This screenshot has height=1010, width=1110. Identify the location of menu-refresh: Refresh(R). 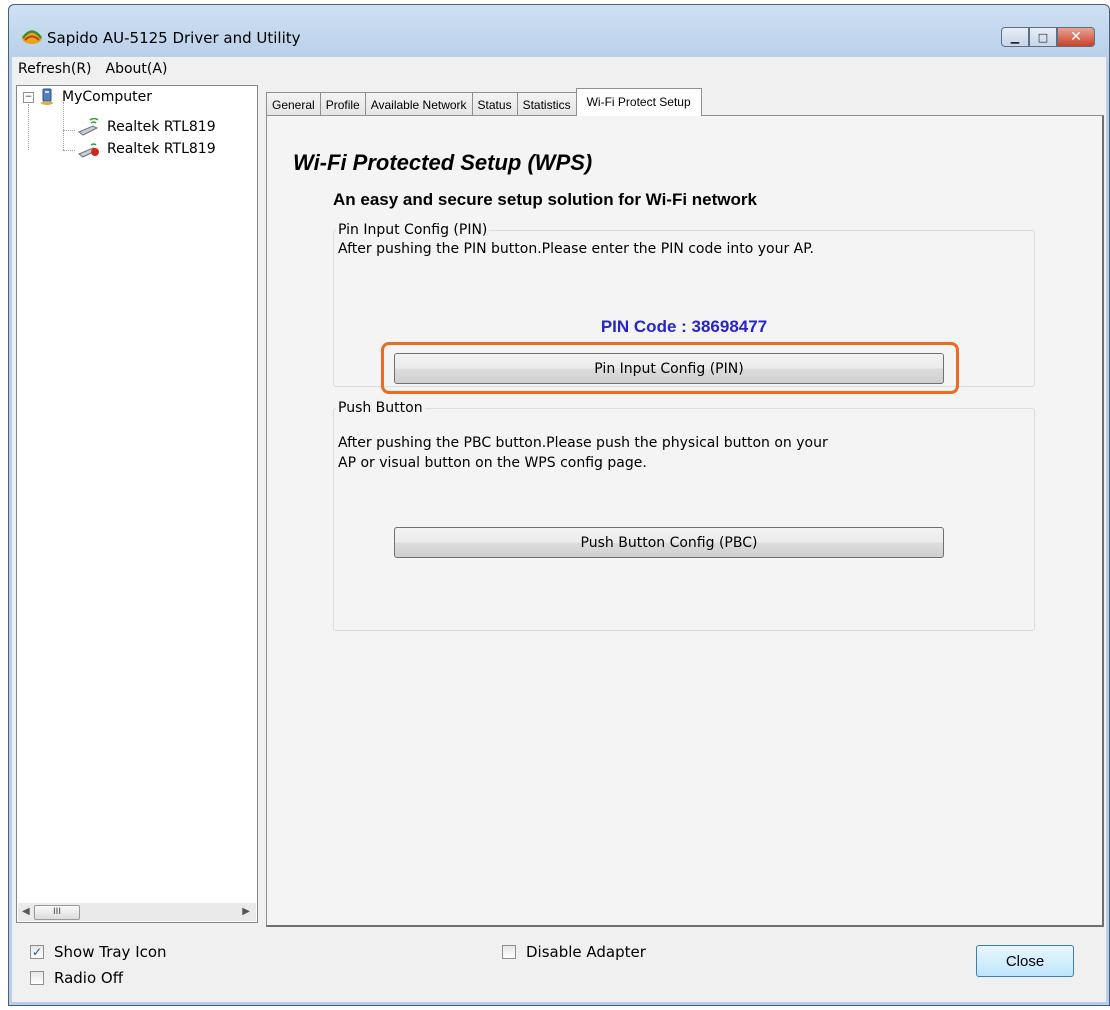
(56, 69).